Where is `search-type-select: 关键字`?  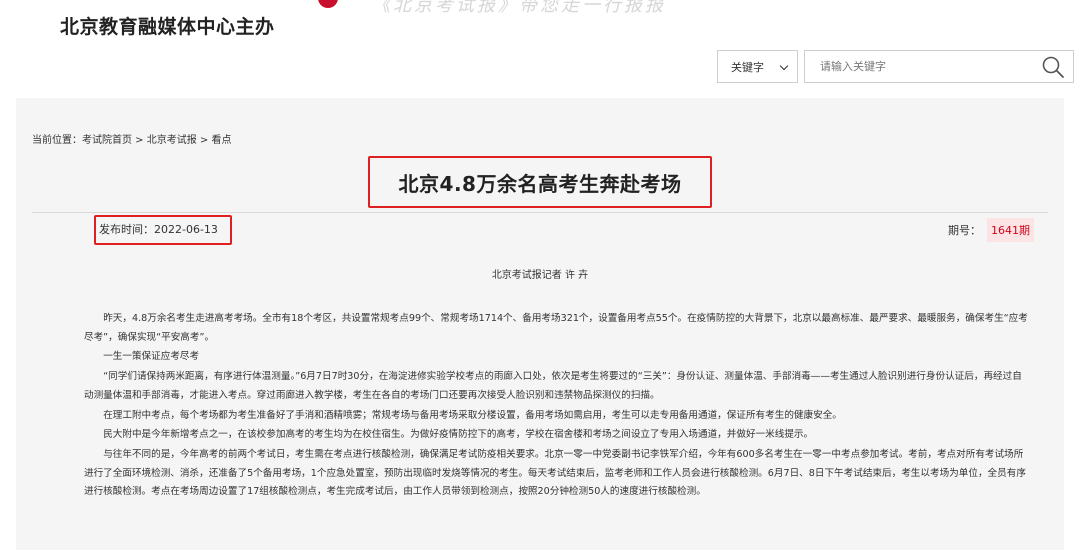 search-type-select: 关键字 is located at coordinates (757, 66).